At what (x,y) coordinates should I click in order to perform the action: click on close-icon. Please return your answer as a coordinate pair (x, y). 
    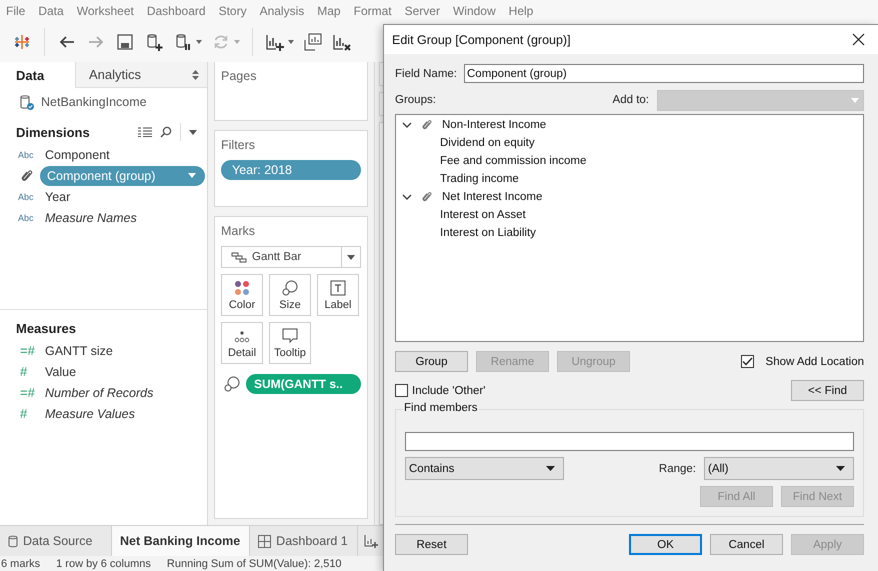
    Looking at the image, I should click on (858, 39).